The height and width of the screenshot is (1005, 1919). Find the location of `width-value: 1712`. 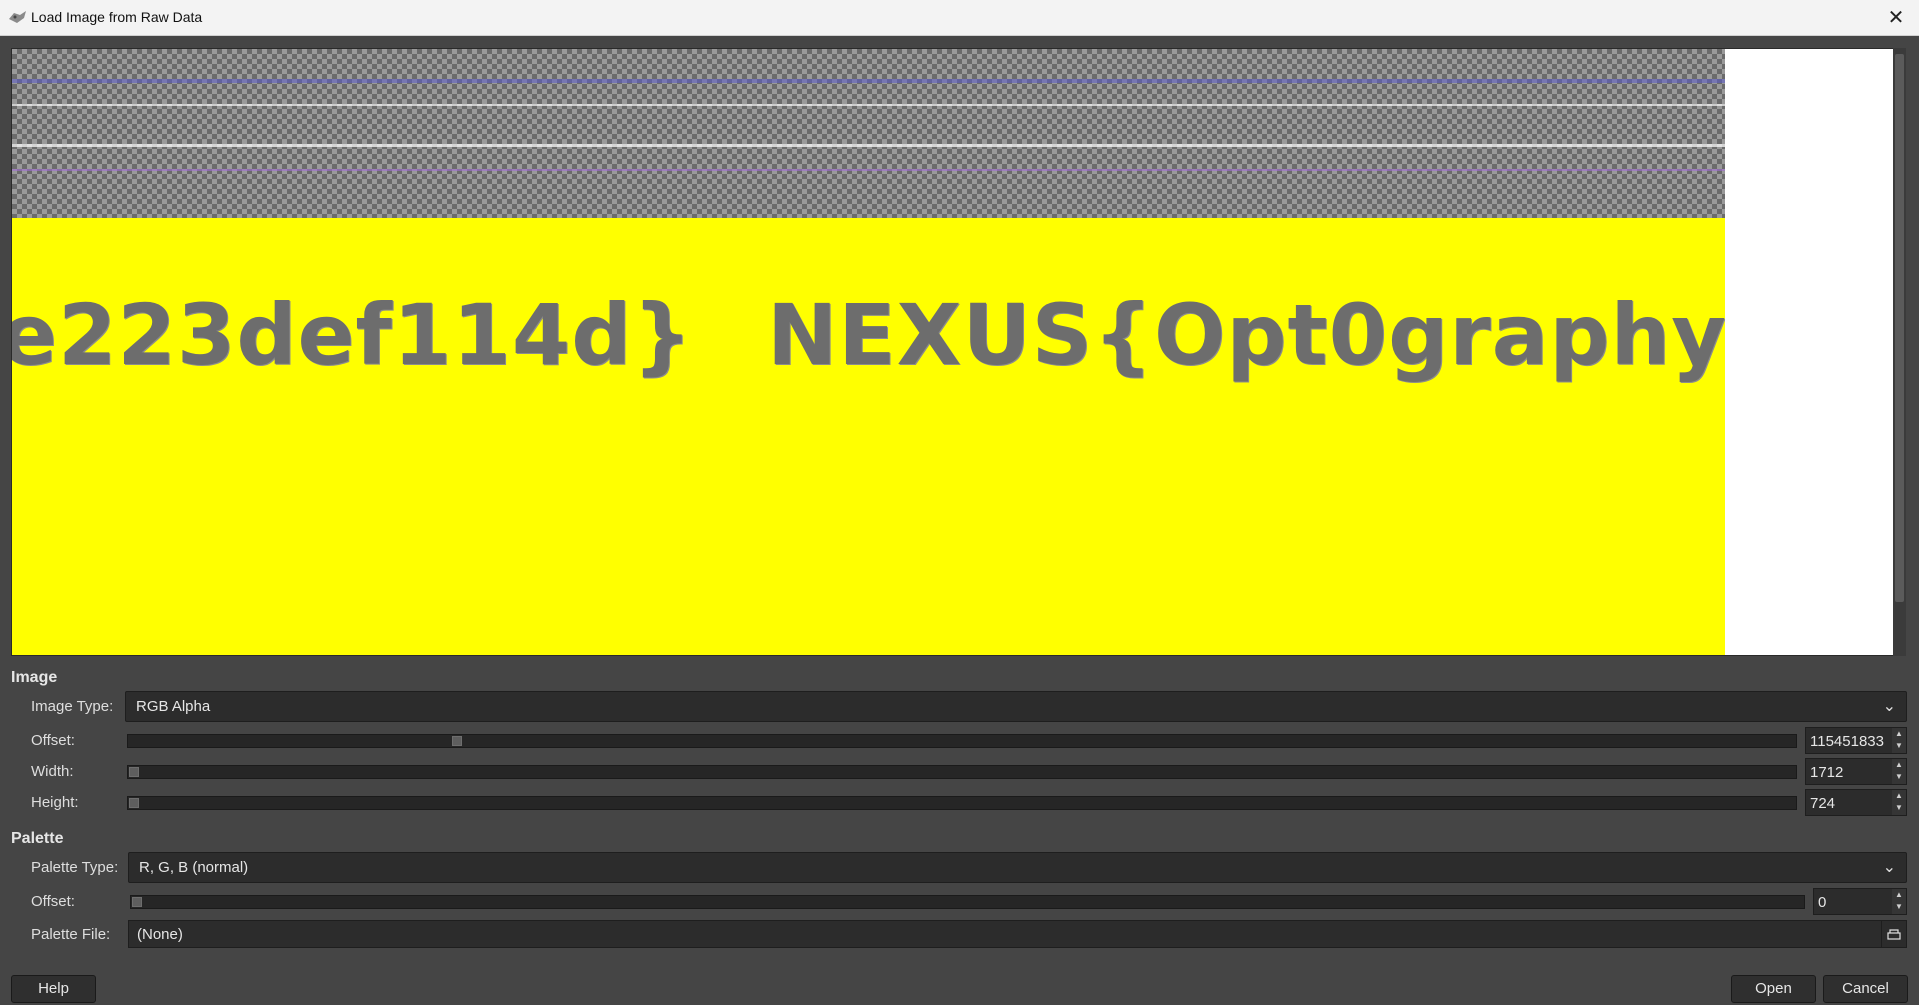

width-value: 1712 is located at coordinates (1827, 772).